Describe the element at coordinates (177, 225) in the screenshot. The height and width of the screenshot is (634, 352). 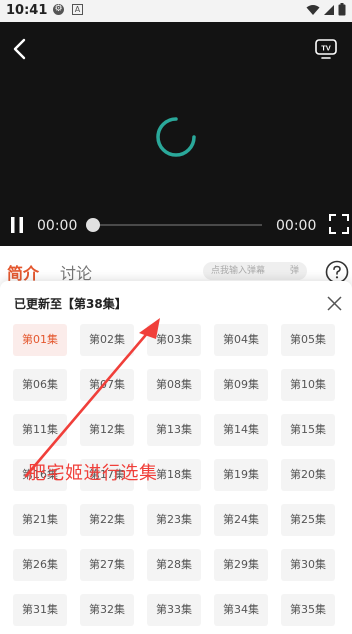
I see `progress-bar` at that location.